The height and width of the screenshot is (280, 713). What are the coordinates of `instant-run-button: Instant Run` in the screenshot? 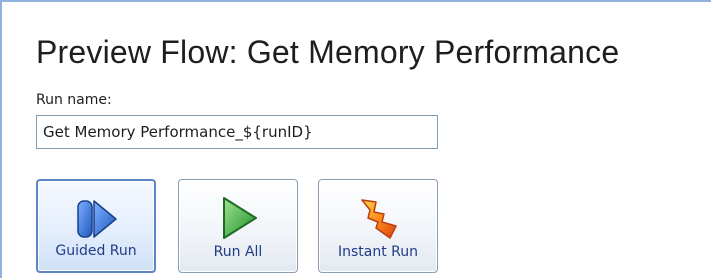 It's located at (378, 226).